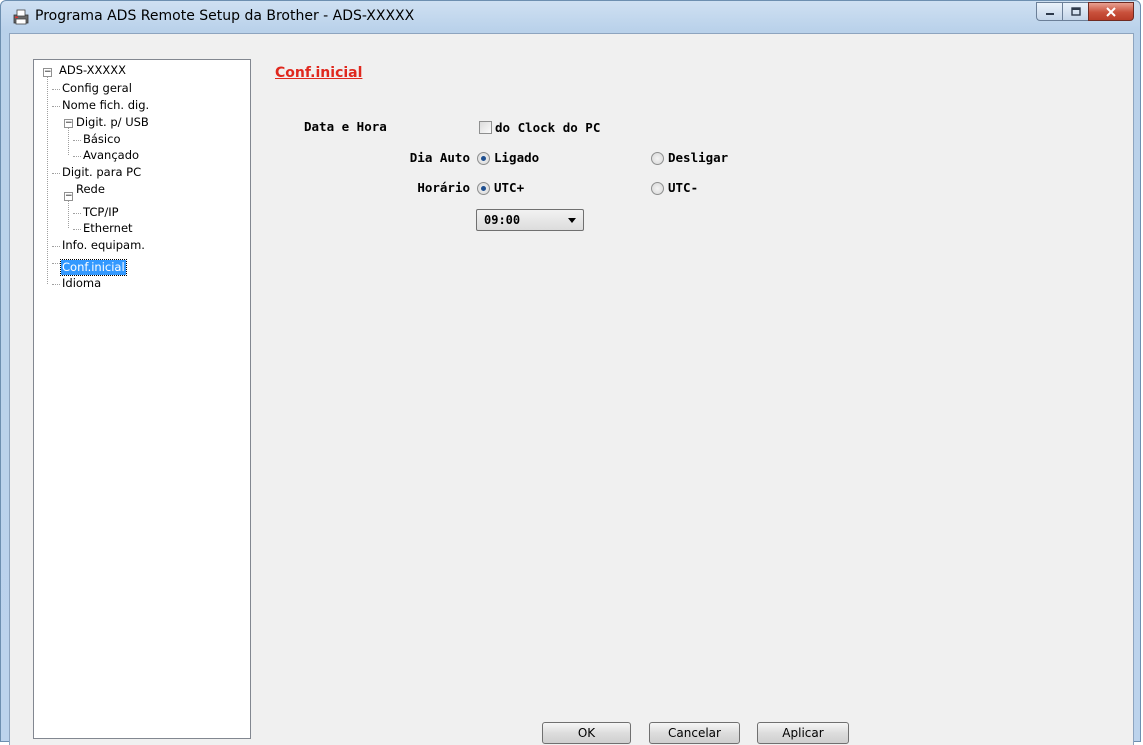 Image resolution: width=1143 pixels, height=745 pixels. Describe the element at coordinates (657, 188) in the screenshot. I see `utc-minus-radio` at that location.